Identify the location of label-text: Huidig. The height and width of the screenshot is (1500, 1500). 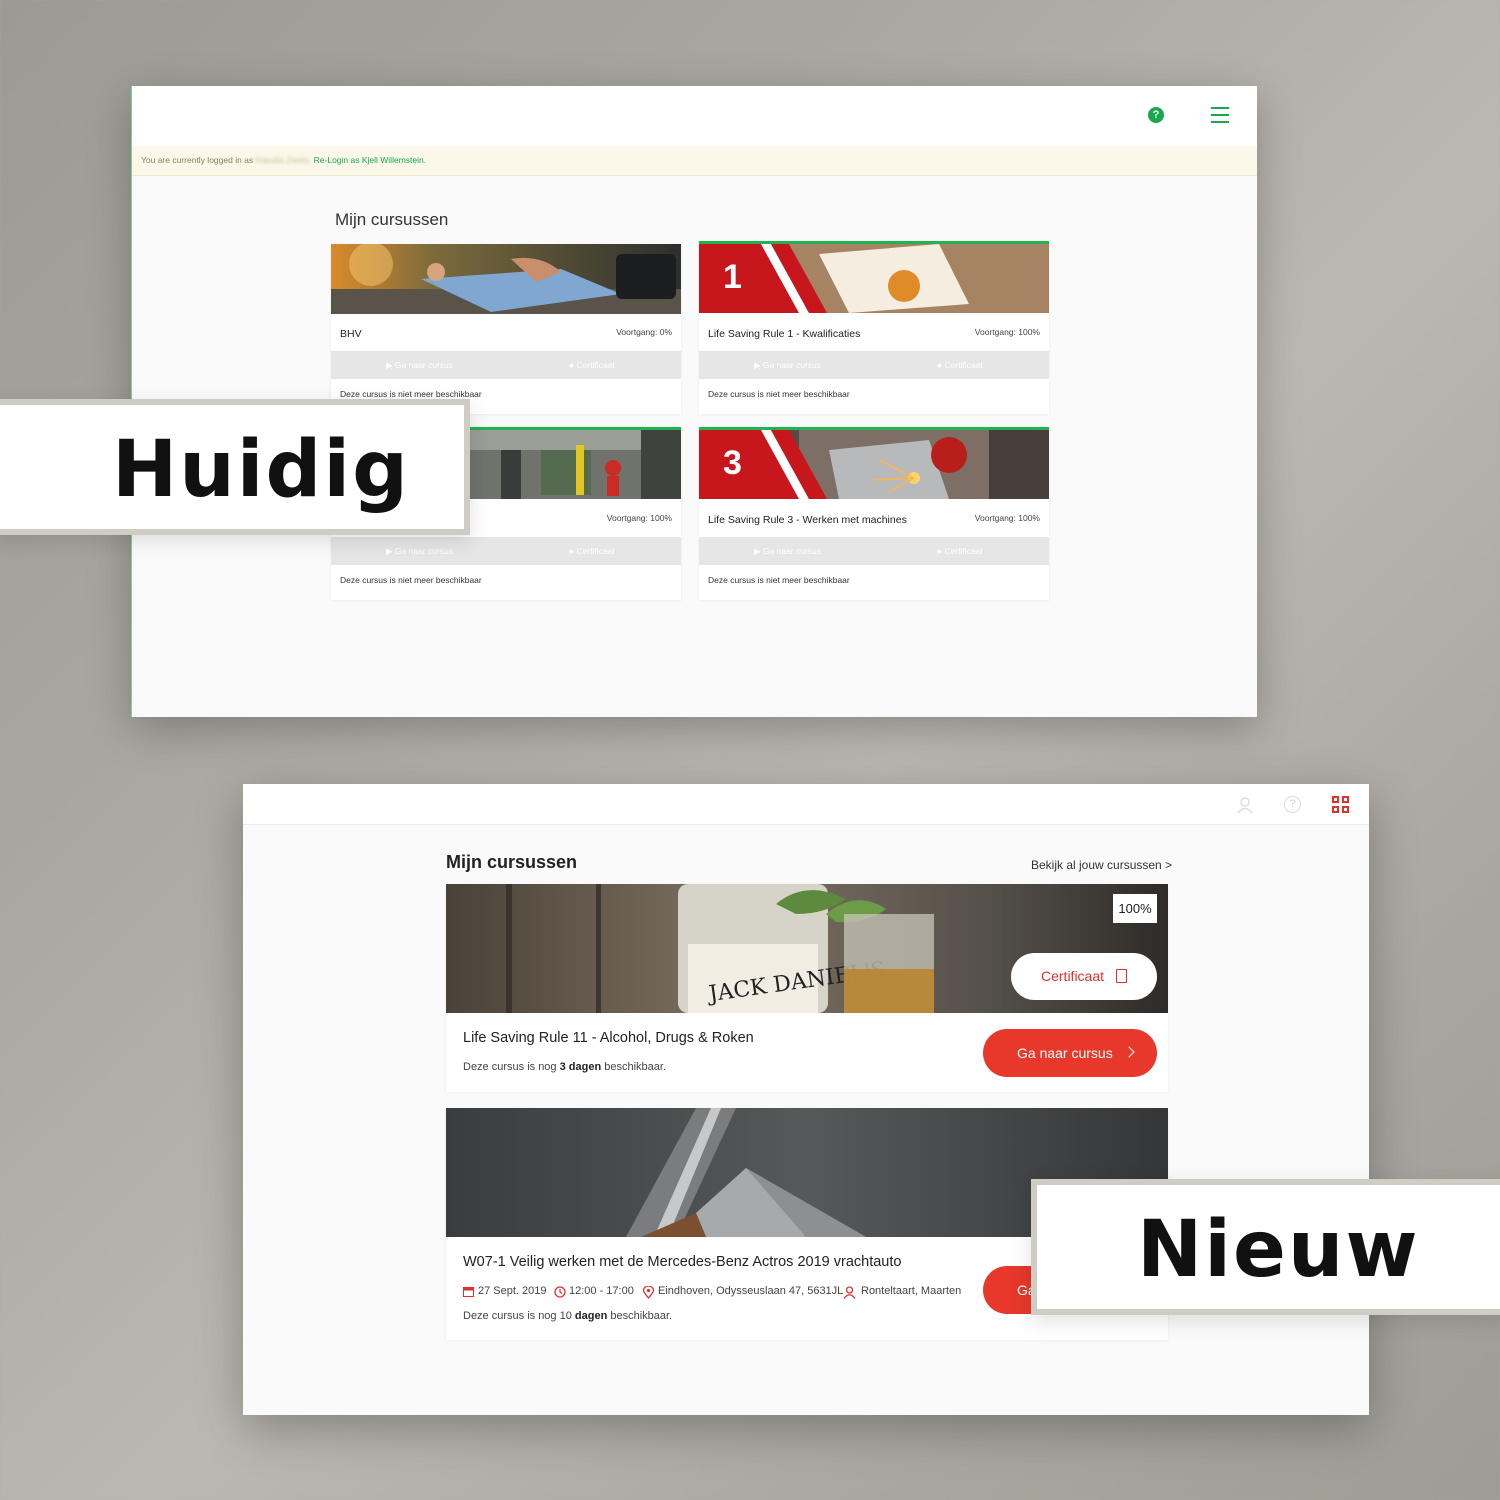
(261, 470).